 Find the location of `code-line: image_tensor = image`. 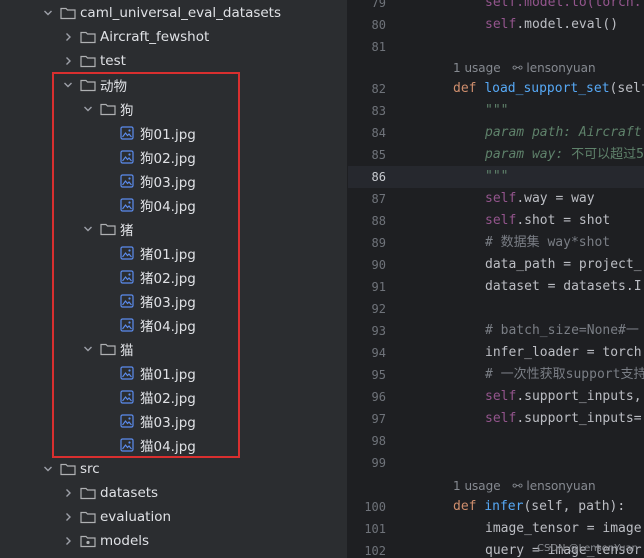

code-line: image_tensor = image is located at coordinates (563, 529).